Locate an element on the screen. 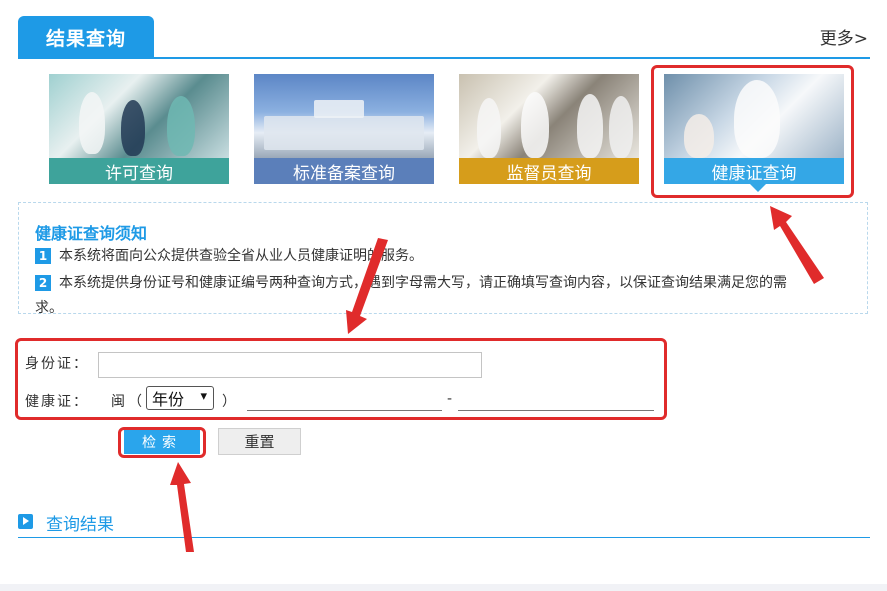 The width and height of the screenshot is (887, 591). arrow-to-search-icon is located at coordinates (182, 507).